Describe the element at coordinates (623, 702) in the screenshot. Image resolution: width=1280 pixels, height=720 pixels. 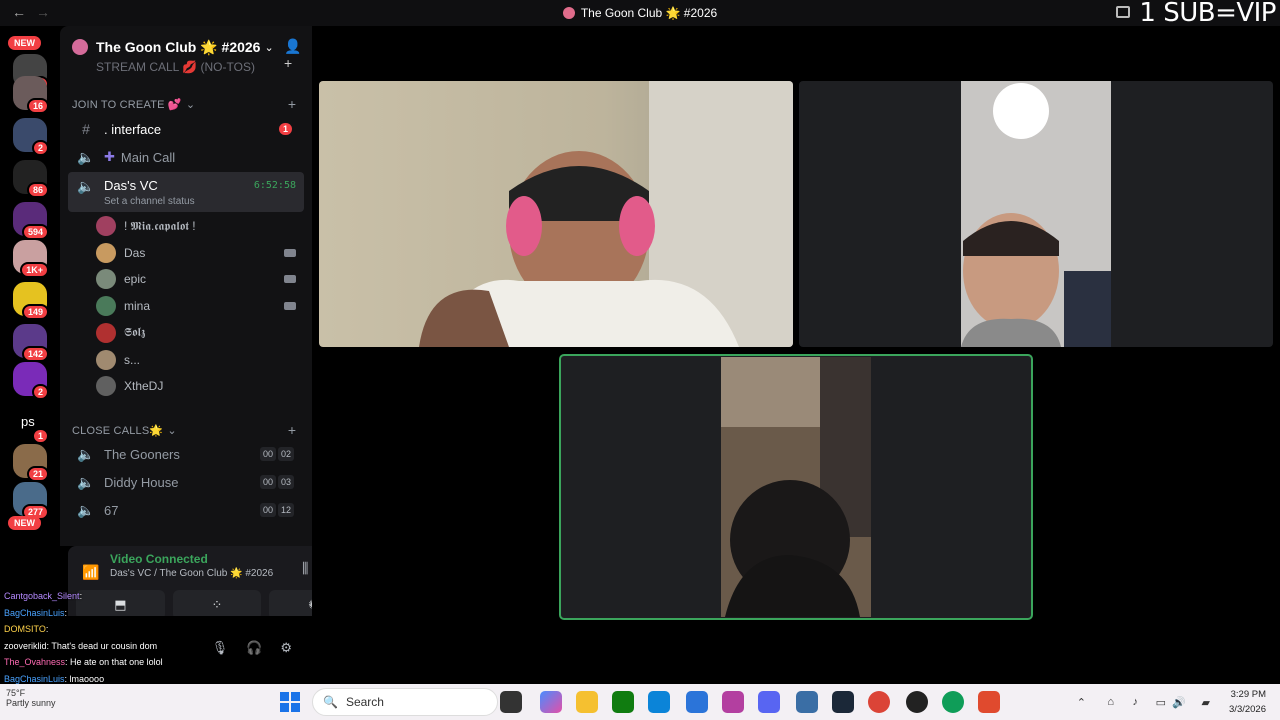
I see `xbox-icon` at that location.